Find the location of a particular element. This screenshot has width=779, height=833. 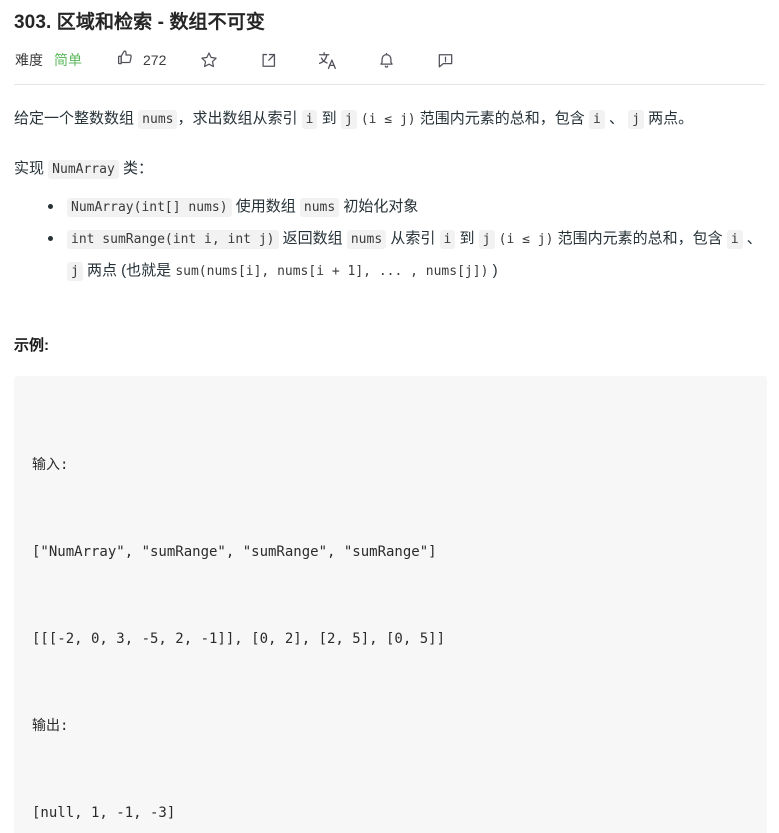

problem-header: 303. 区域和检索 - 数组不可变 难度 简单 272 is located at coordinates (389, 40).